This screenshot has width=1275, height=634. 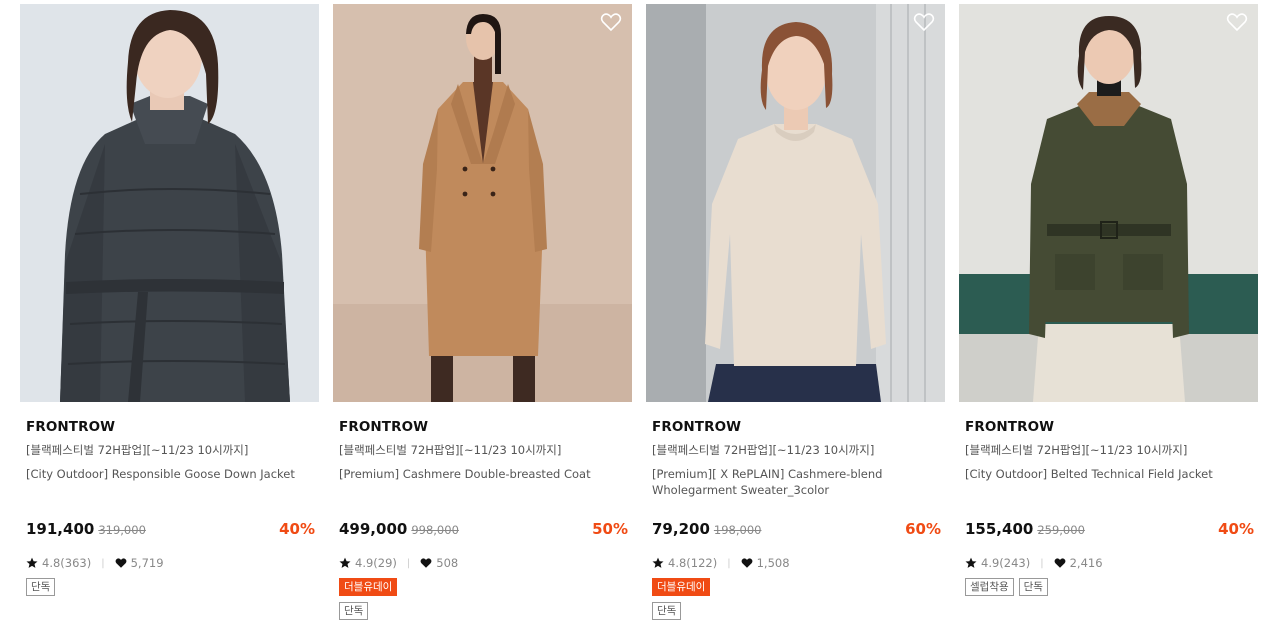 What do you see at coordinates (721, 563) in the screenshot?
I see `review-meta: 4.8(122) | 1,508` at bounding box center [721, 563].